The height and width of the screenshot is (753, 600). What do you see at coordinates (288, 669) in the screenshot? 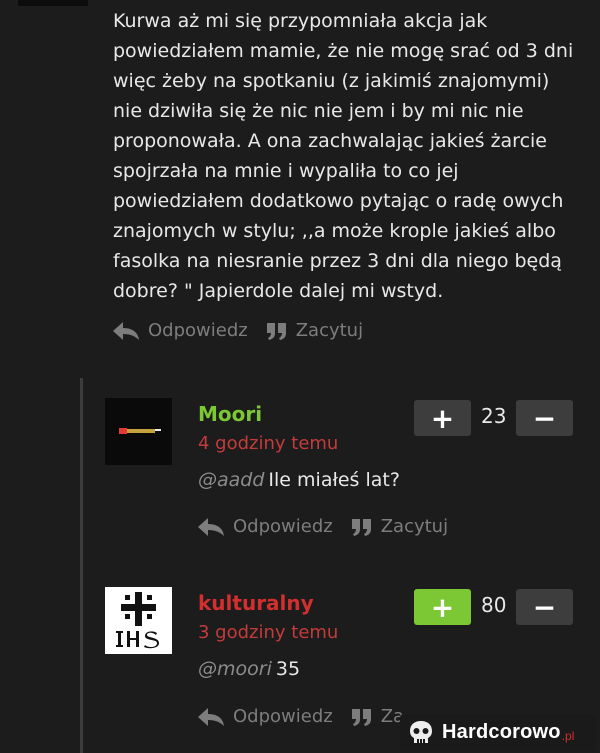
I see `reply-text: 35` at bounding box center [288, 669].